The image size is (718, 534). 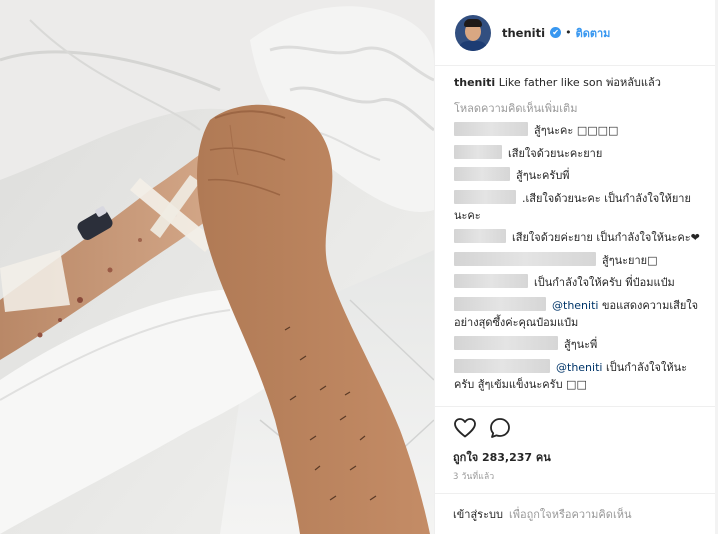 I want to click on comment-item: สู้ๆนะครับพี่, so click(x=579, y=175).